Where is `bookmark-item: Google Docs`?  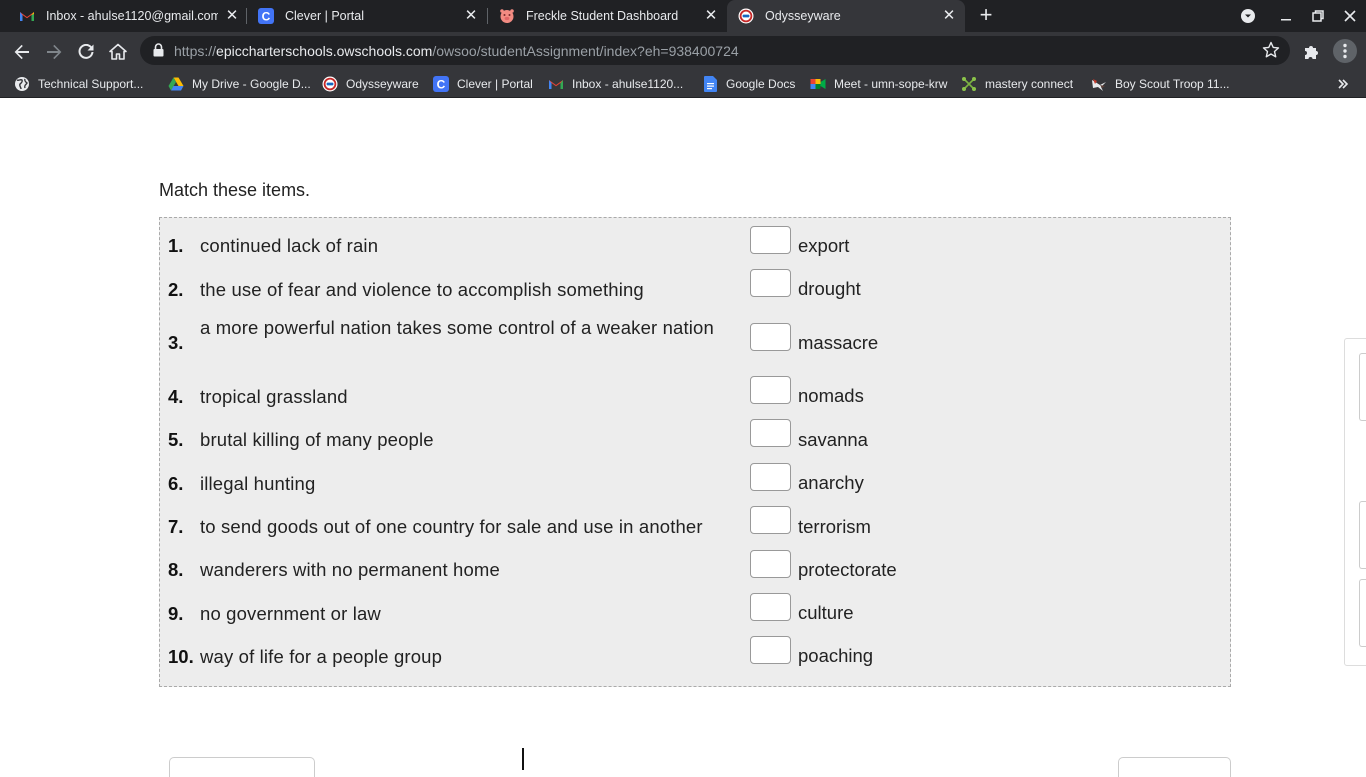 bookmark-item: Google Docs is located at coordinates (748, 84).